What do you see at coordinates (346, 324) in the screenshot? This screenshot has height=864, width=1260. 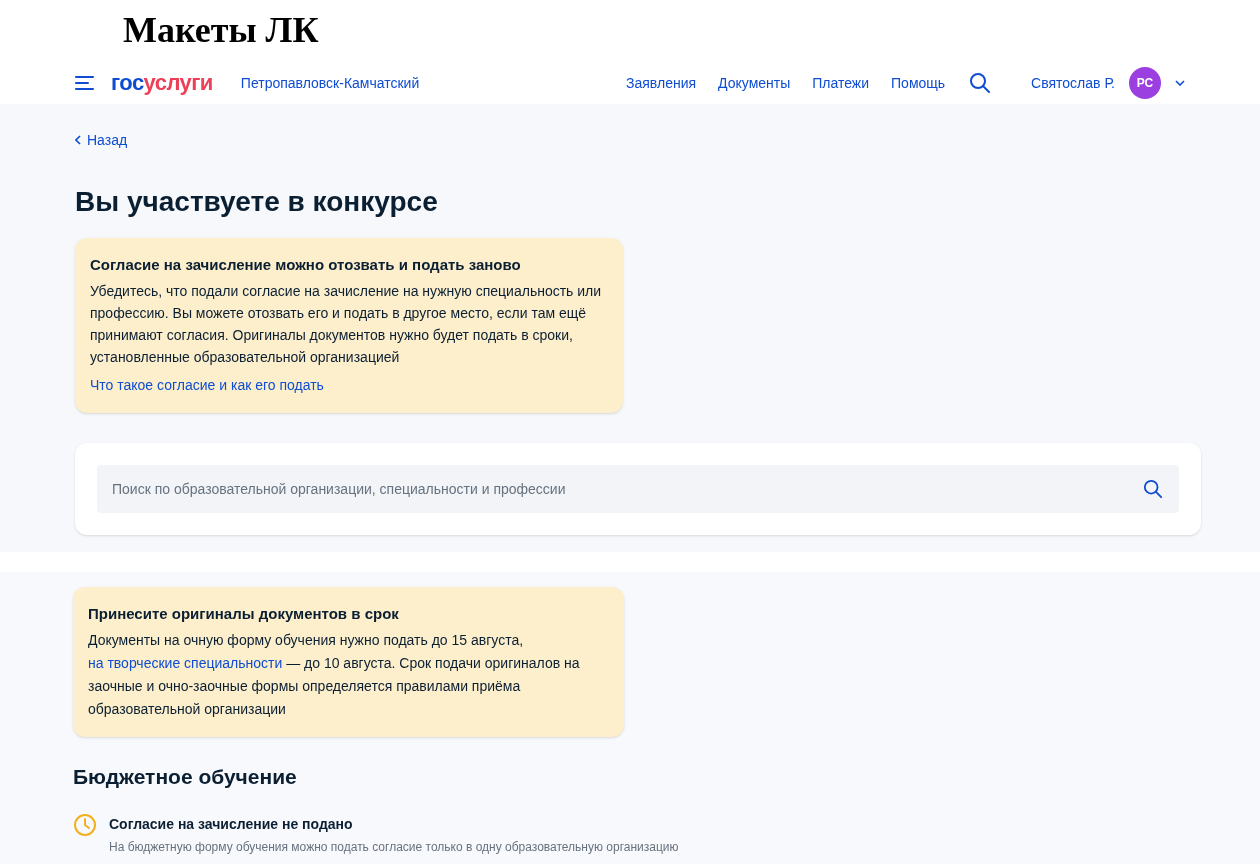 I see `card-text: Убедитесь, что подали согласие на зачисление на нужную специальность или профессию. Вы можете отозвать его и подать в другое место, если там ещё принимают согласия. Оригиналы документов нужно будет подать в сроки, установленные образовательной организацией` at bounding box center [346, 324].